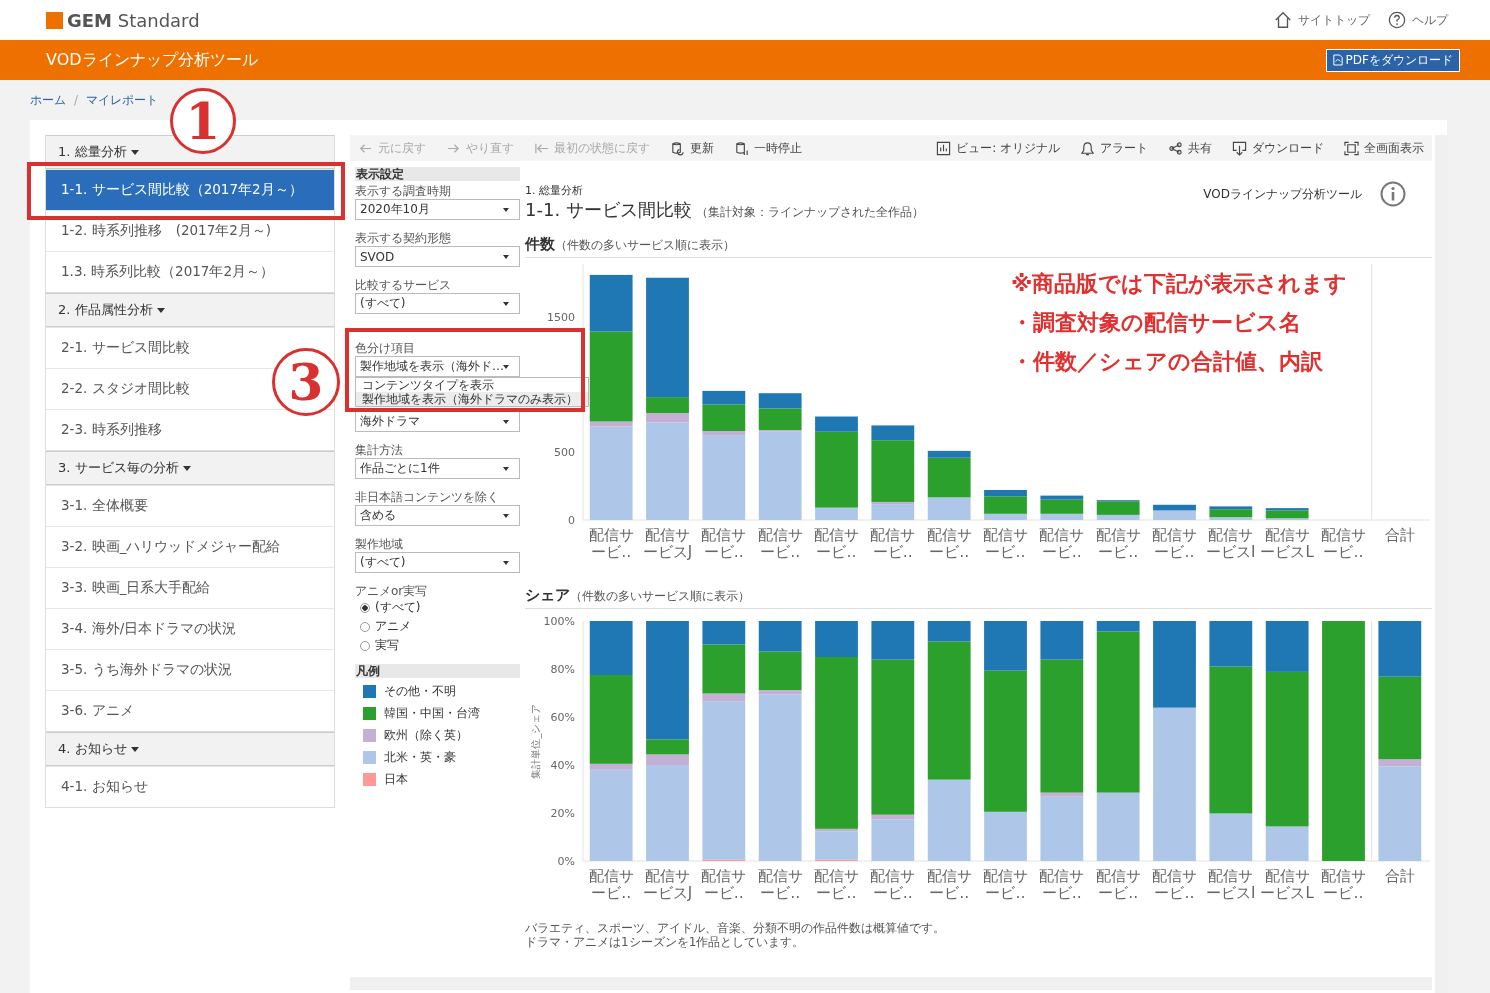  I want to click on sidebar-group-header: 2. 作品属性分析, so click(190, 310).